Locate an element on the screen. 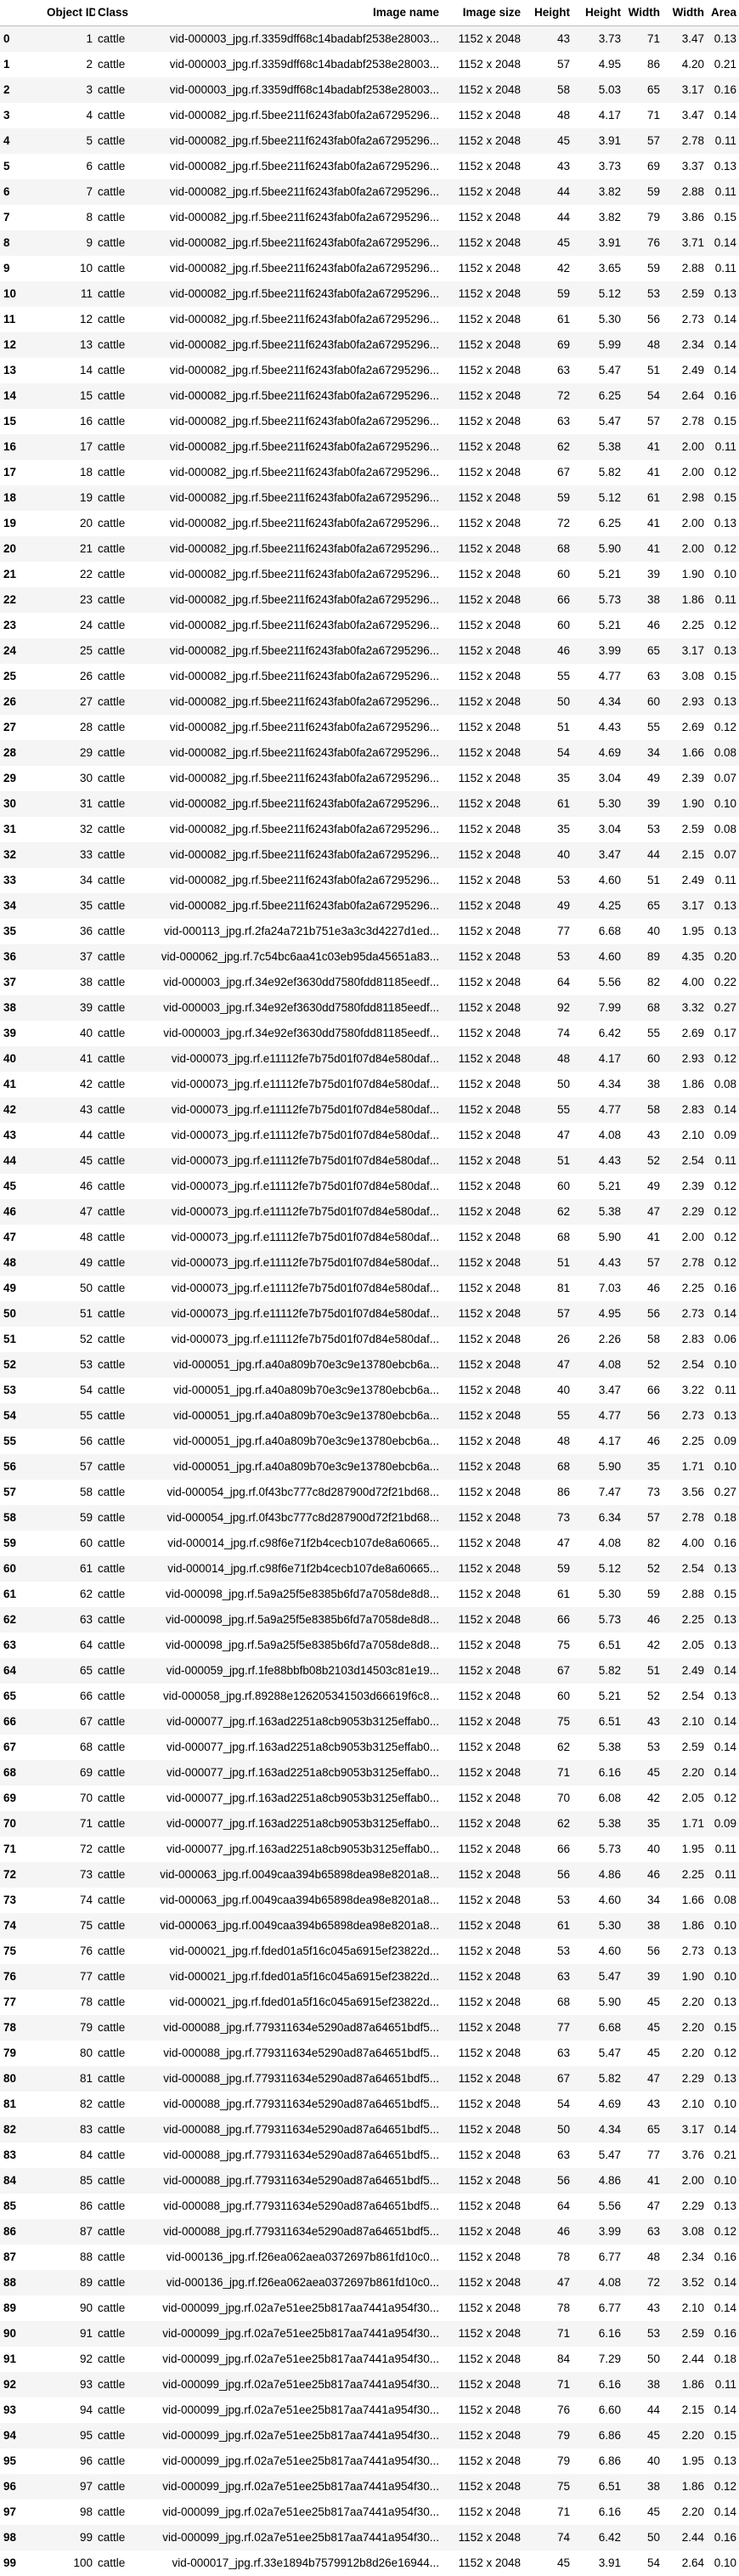  object-id: 35 is located at coordinates (69, 906).